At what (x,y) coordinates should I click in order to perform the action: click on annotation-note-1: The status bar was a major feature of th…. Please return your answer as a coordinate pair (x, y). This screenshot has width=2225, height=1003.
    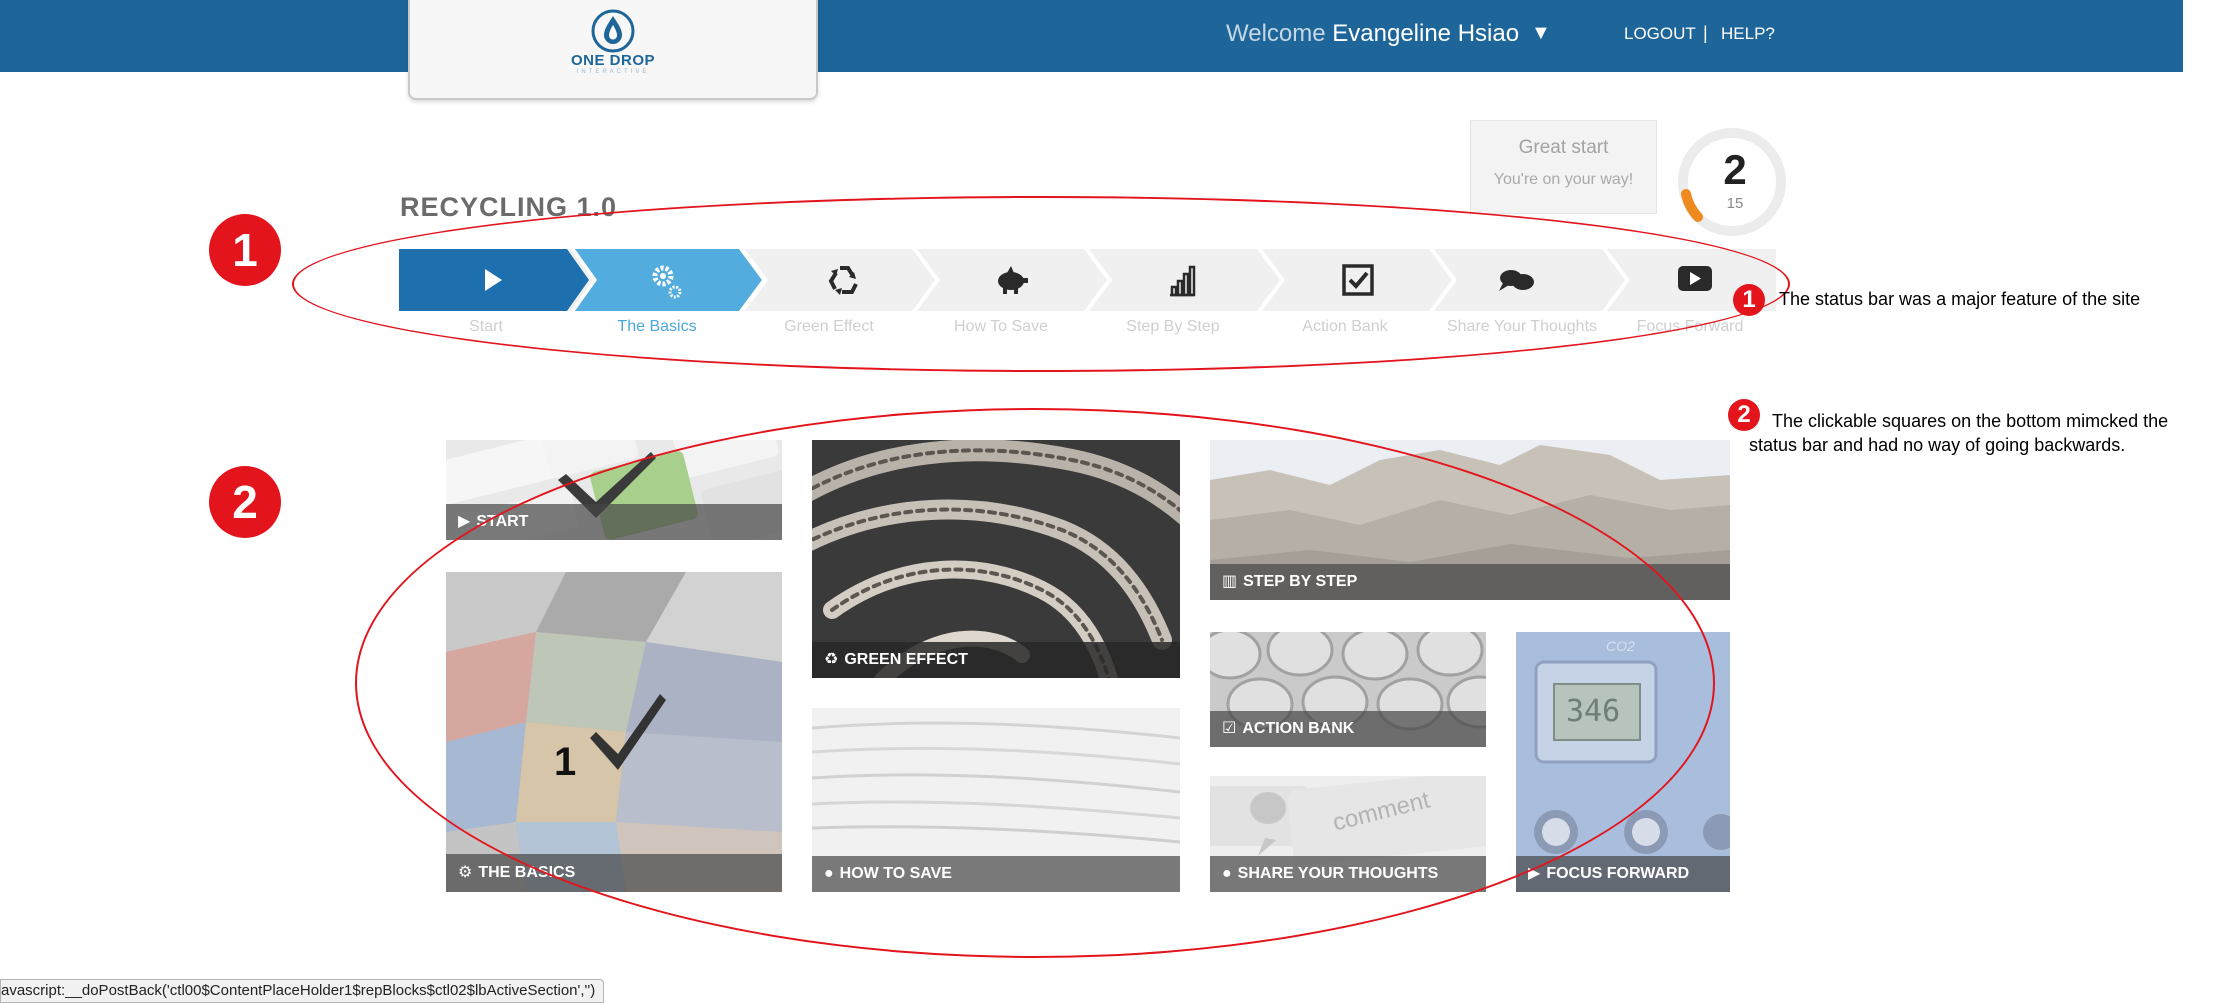
    Looking at the image, I should click on (1960, 299).